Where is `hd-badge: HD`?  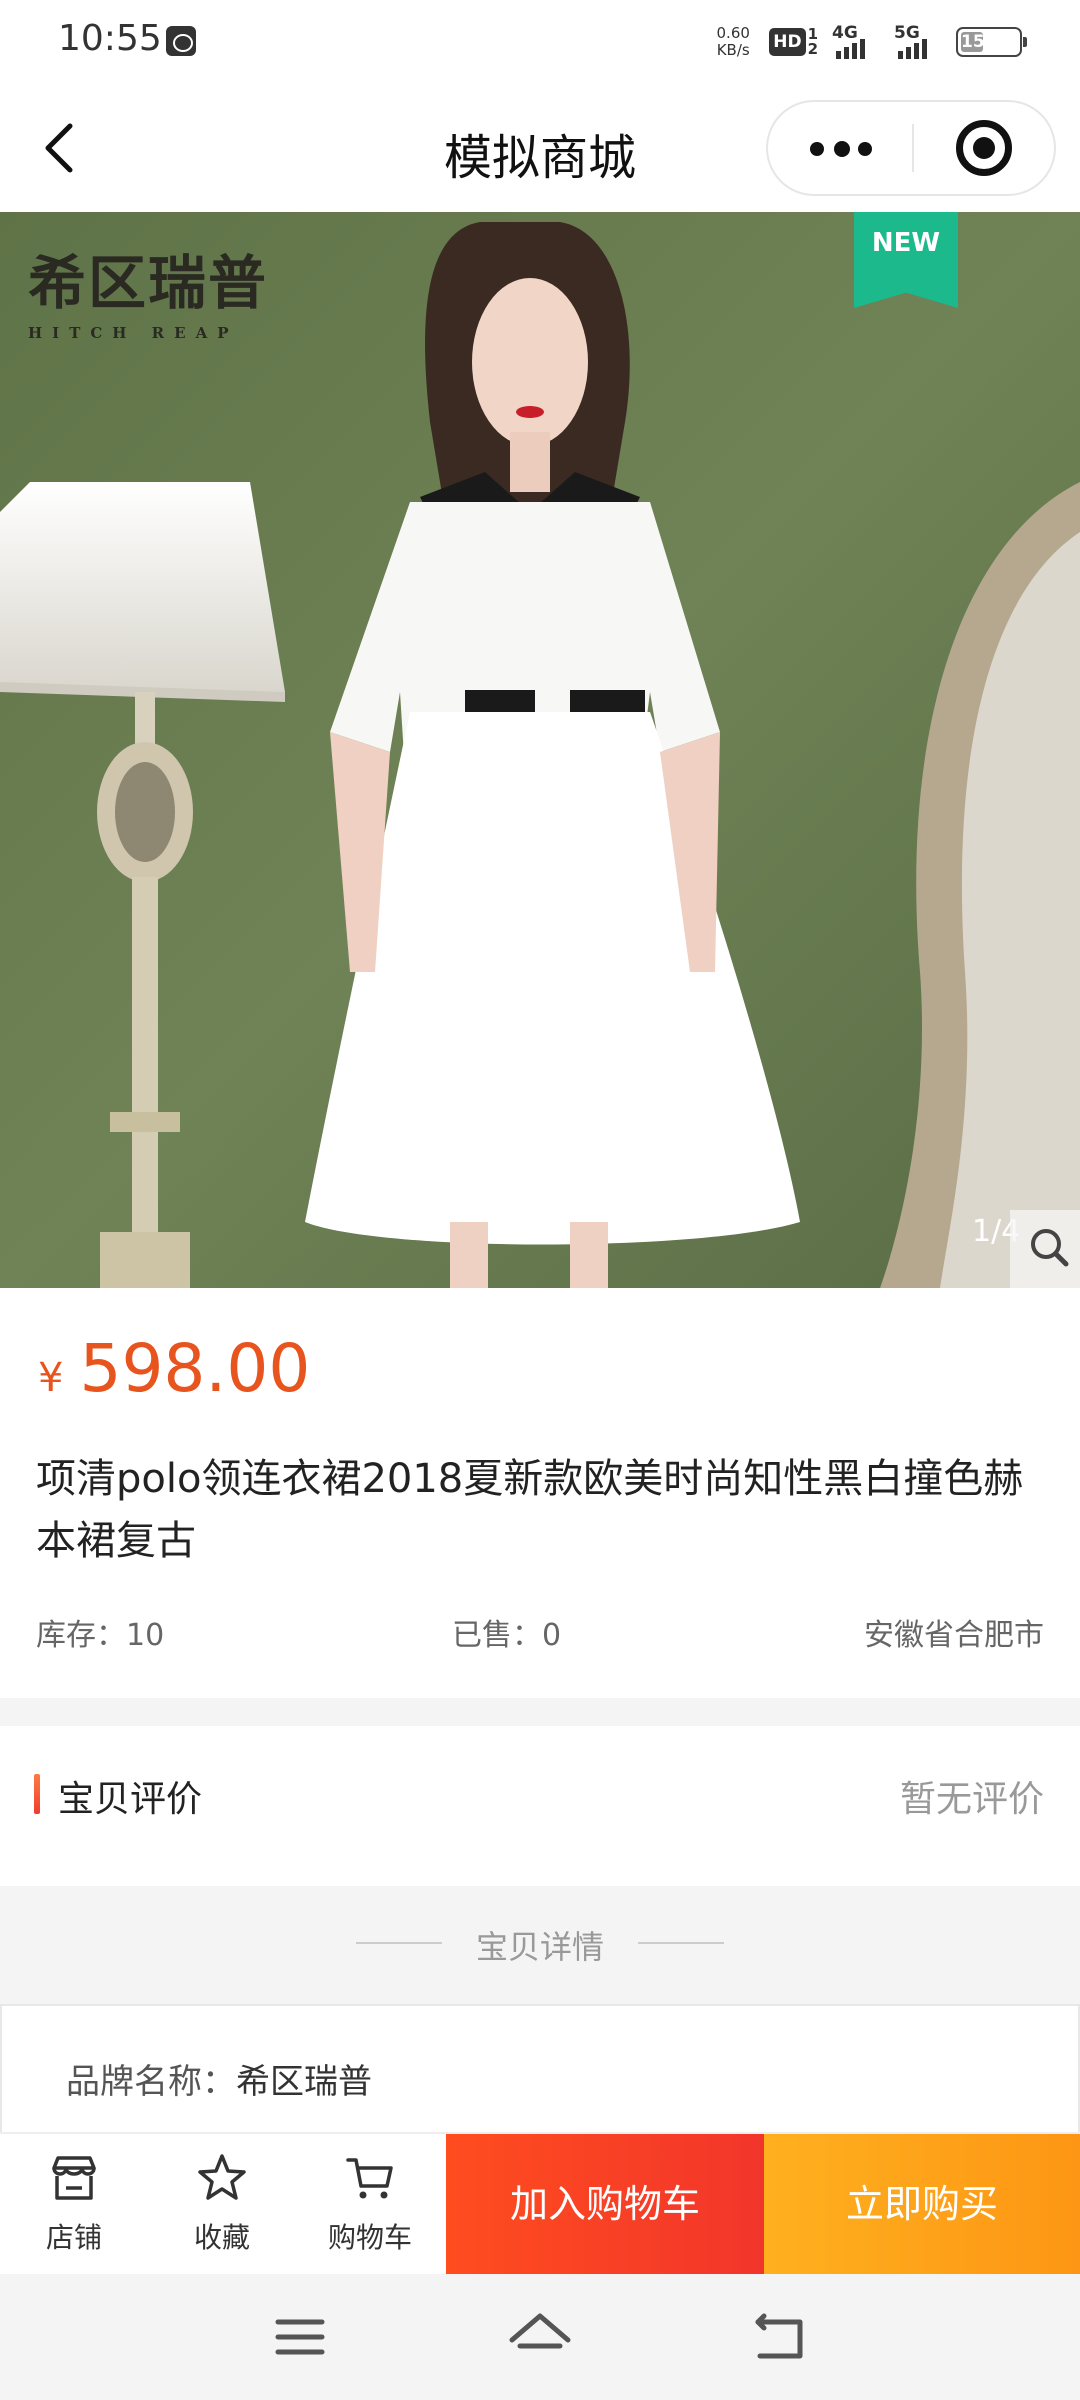
hd-badge: HD is located at coordinates (787, 42).